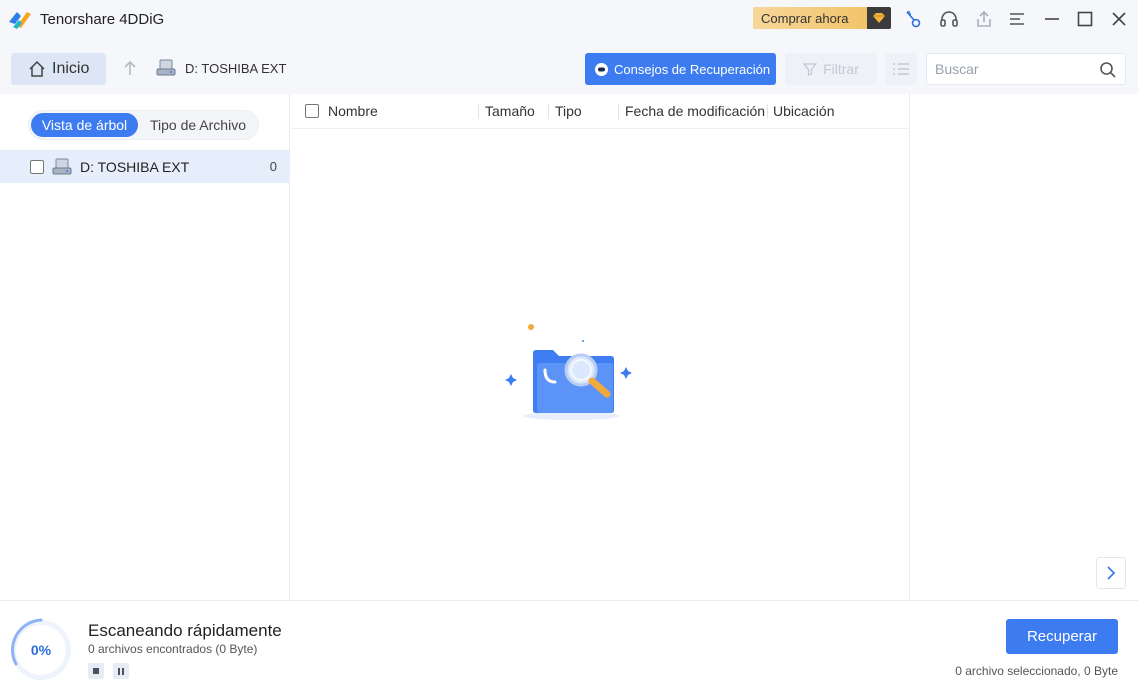 The image size is (1138, 695). Describe the element at coordinates (841, 69) in the screenshot. I see `filter-label: Filtrar` at that location.